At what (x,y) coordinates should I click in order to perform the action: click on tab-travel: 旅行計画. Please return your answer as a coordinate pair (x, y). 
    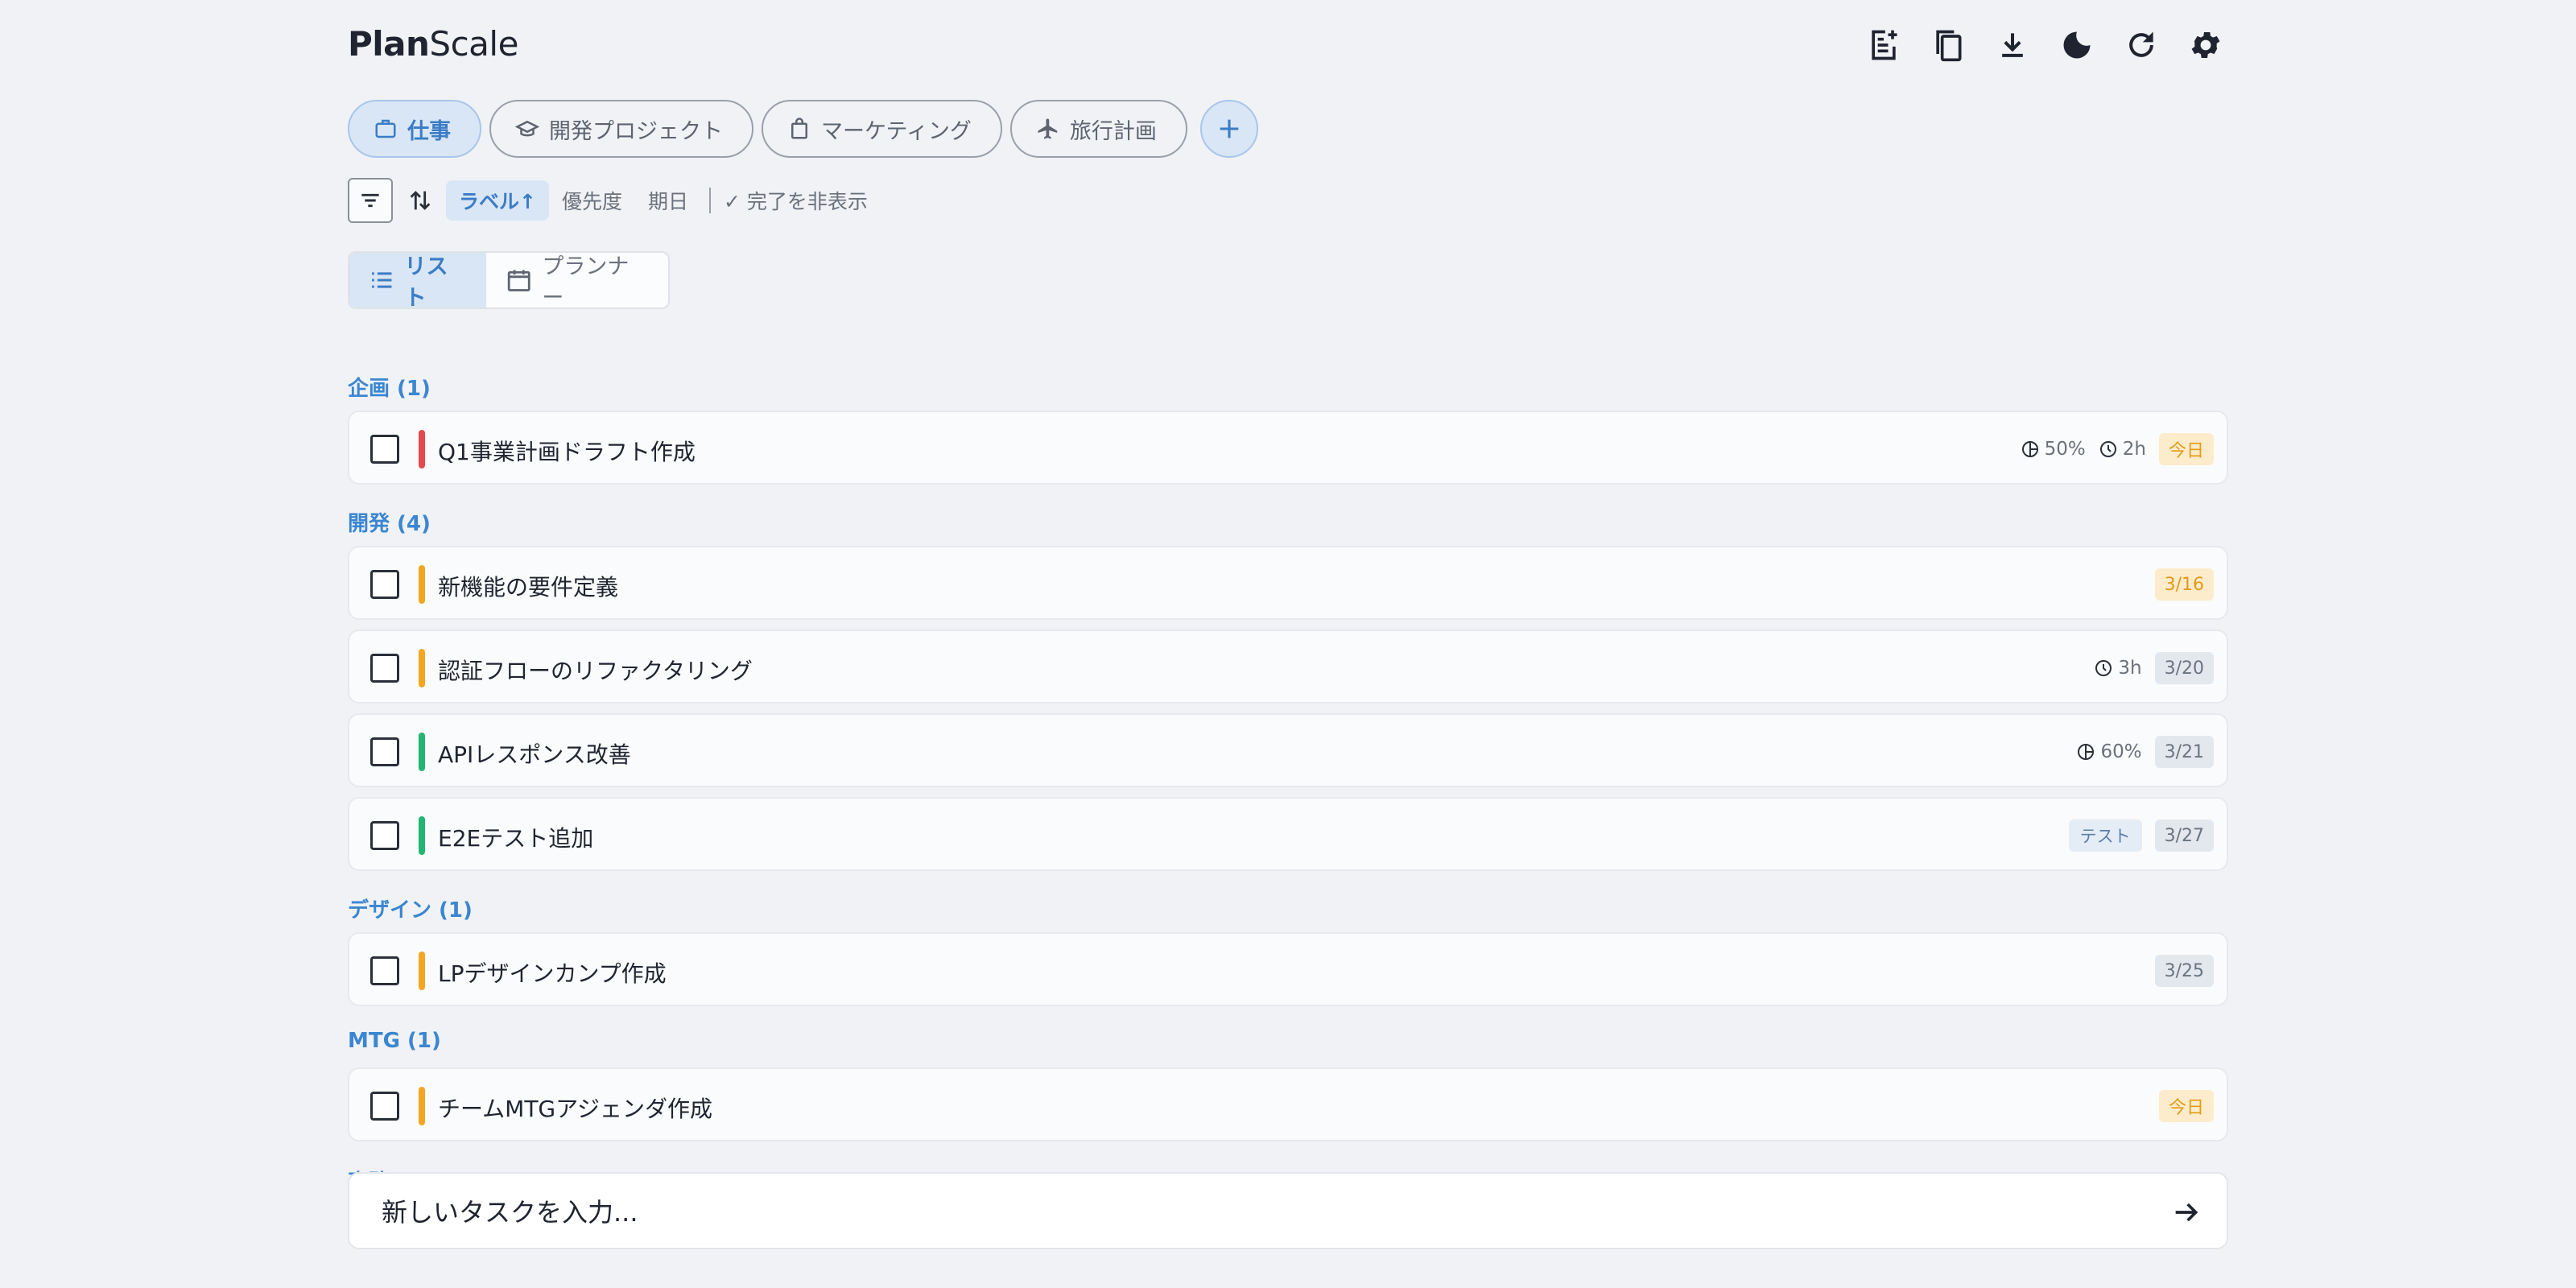
    Looking at the image, I should click on (1098, 129).